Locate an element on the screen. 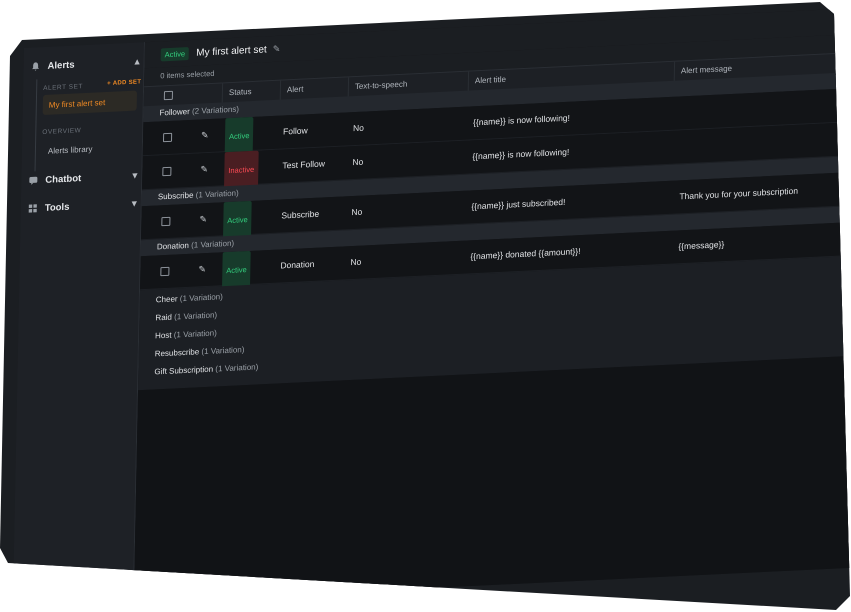 The height and width of the screenshot is (612, 851). nav-chatbot: Chatbot ▼ is located at coordinates (83, 177).